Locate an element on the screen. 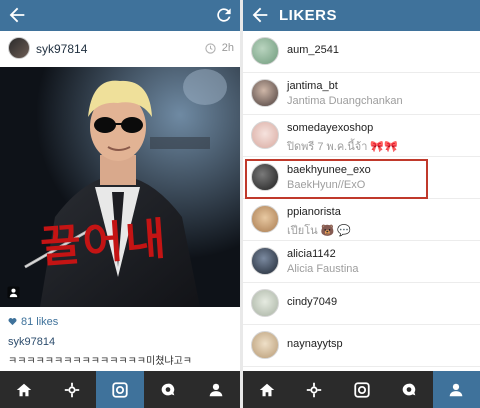 This screenshot has width=480, height=408. liker-row: aum_2541 is located at coordinates (361, 52).